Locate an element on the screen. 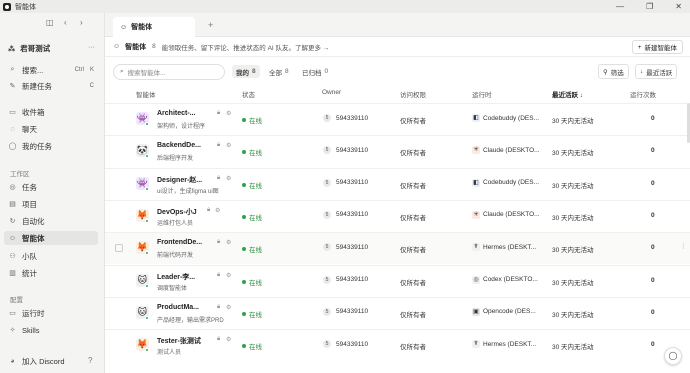  agent-avatar: 👾 is located at coordinates (142, 183).